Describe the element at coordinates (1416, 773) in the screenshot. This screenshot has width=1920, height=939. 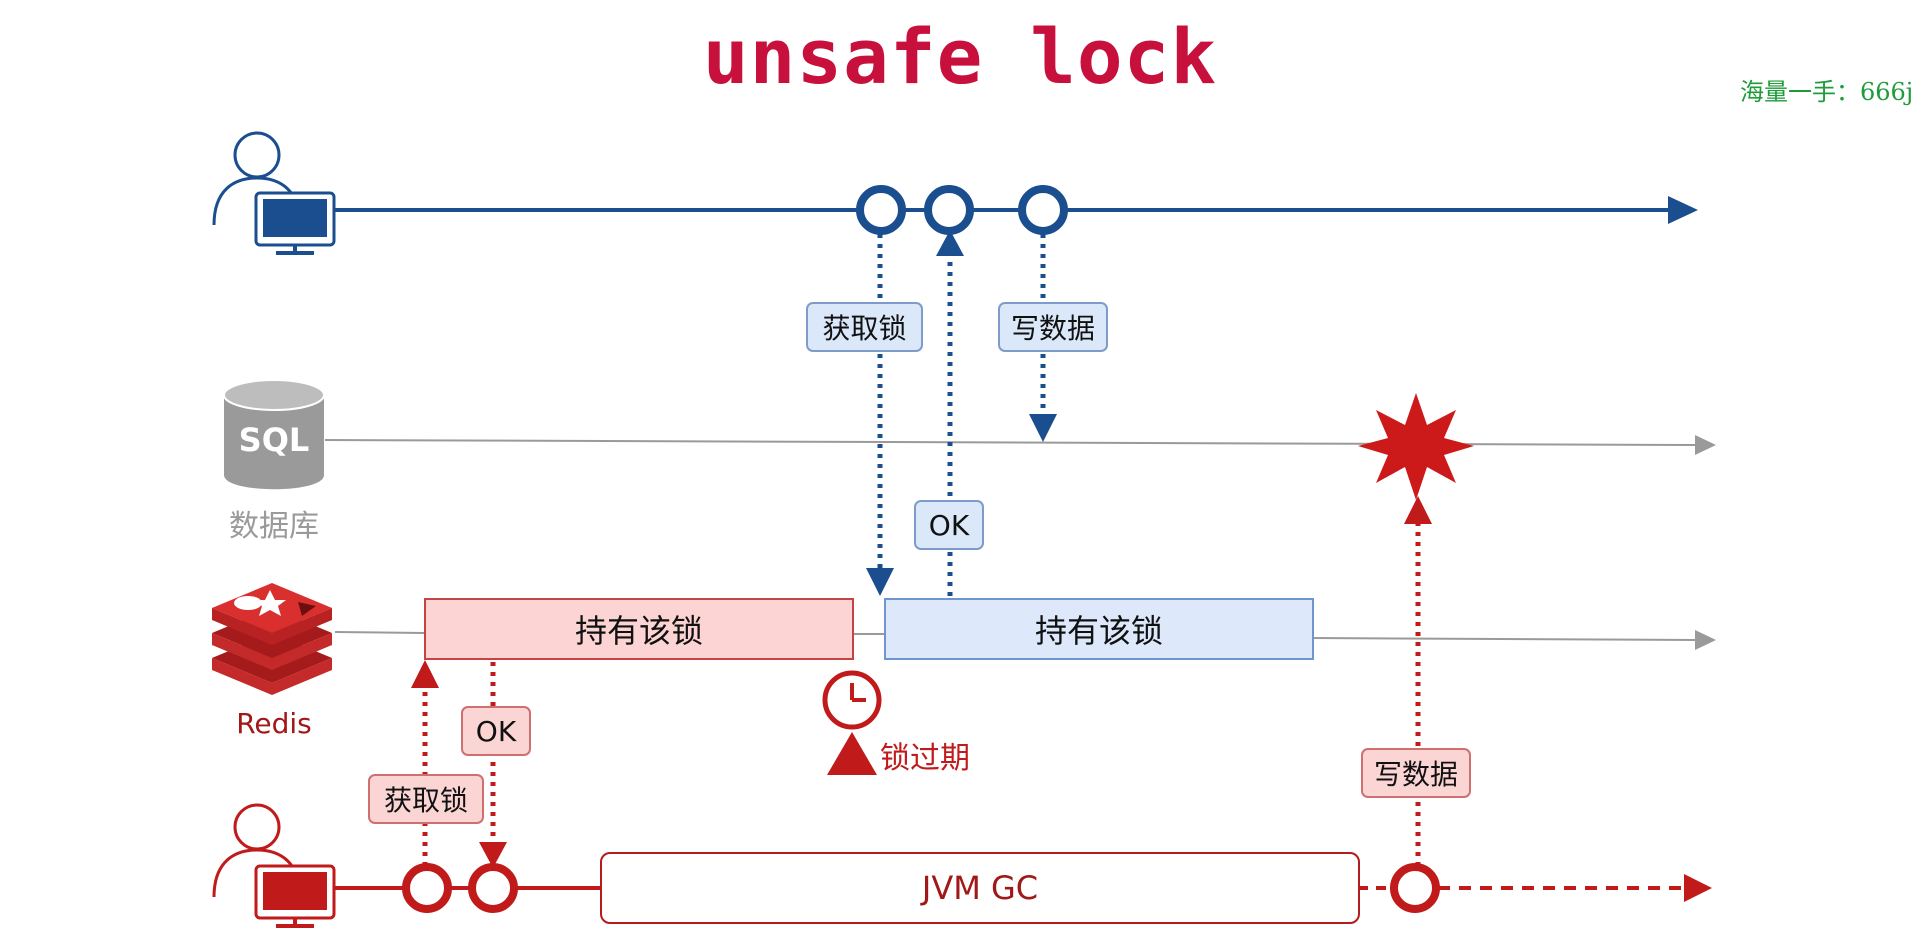
I see `red-write-tag: 写数据` at that location.